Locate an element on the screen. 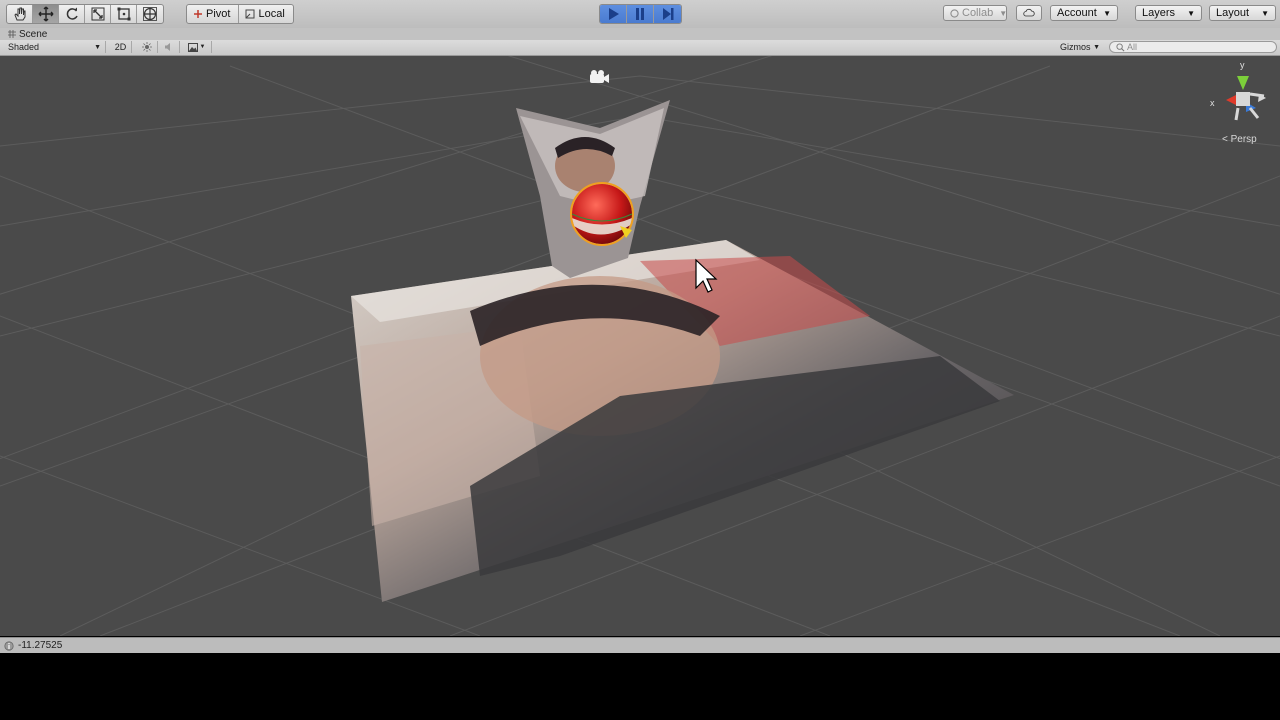  rotate-icon is located at coordinates (72, 13).